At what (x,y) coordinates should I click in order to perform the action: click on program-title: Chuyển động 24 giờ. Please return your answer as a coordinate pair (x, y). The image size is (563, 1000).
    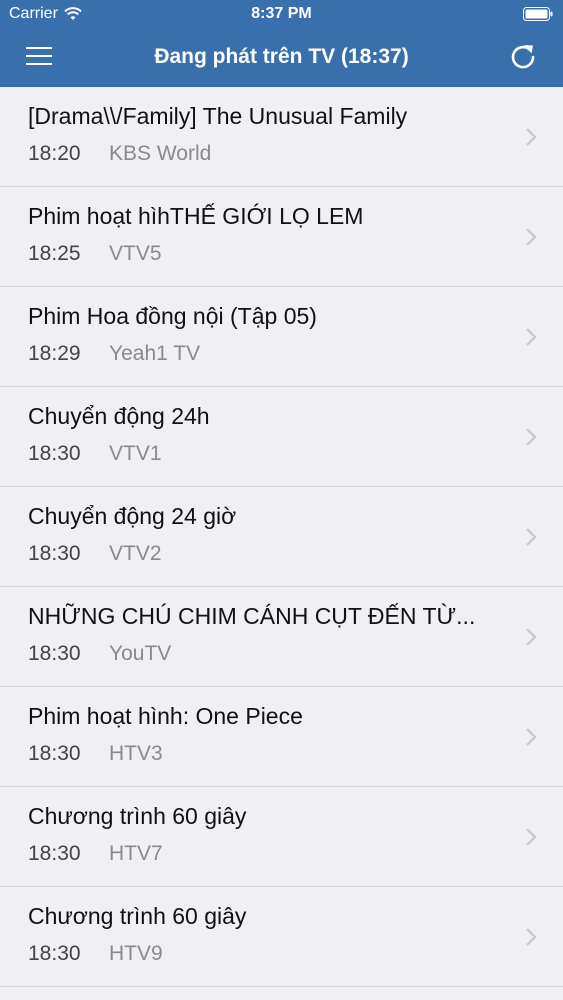
    Looking at the image, I should click on (132, 516).